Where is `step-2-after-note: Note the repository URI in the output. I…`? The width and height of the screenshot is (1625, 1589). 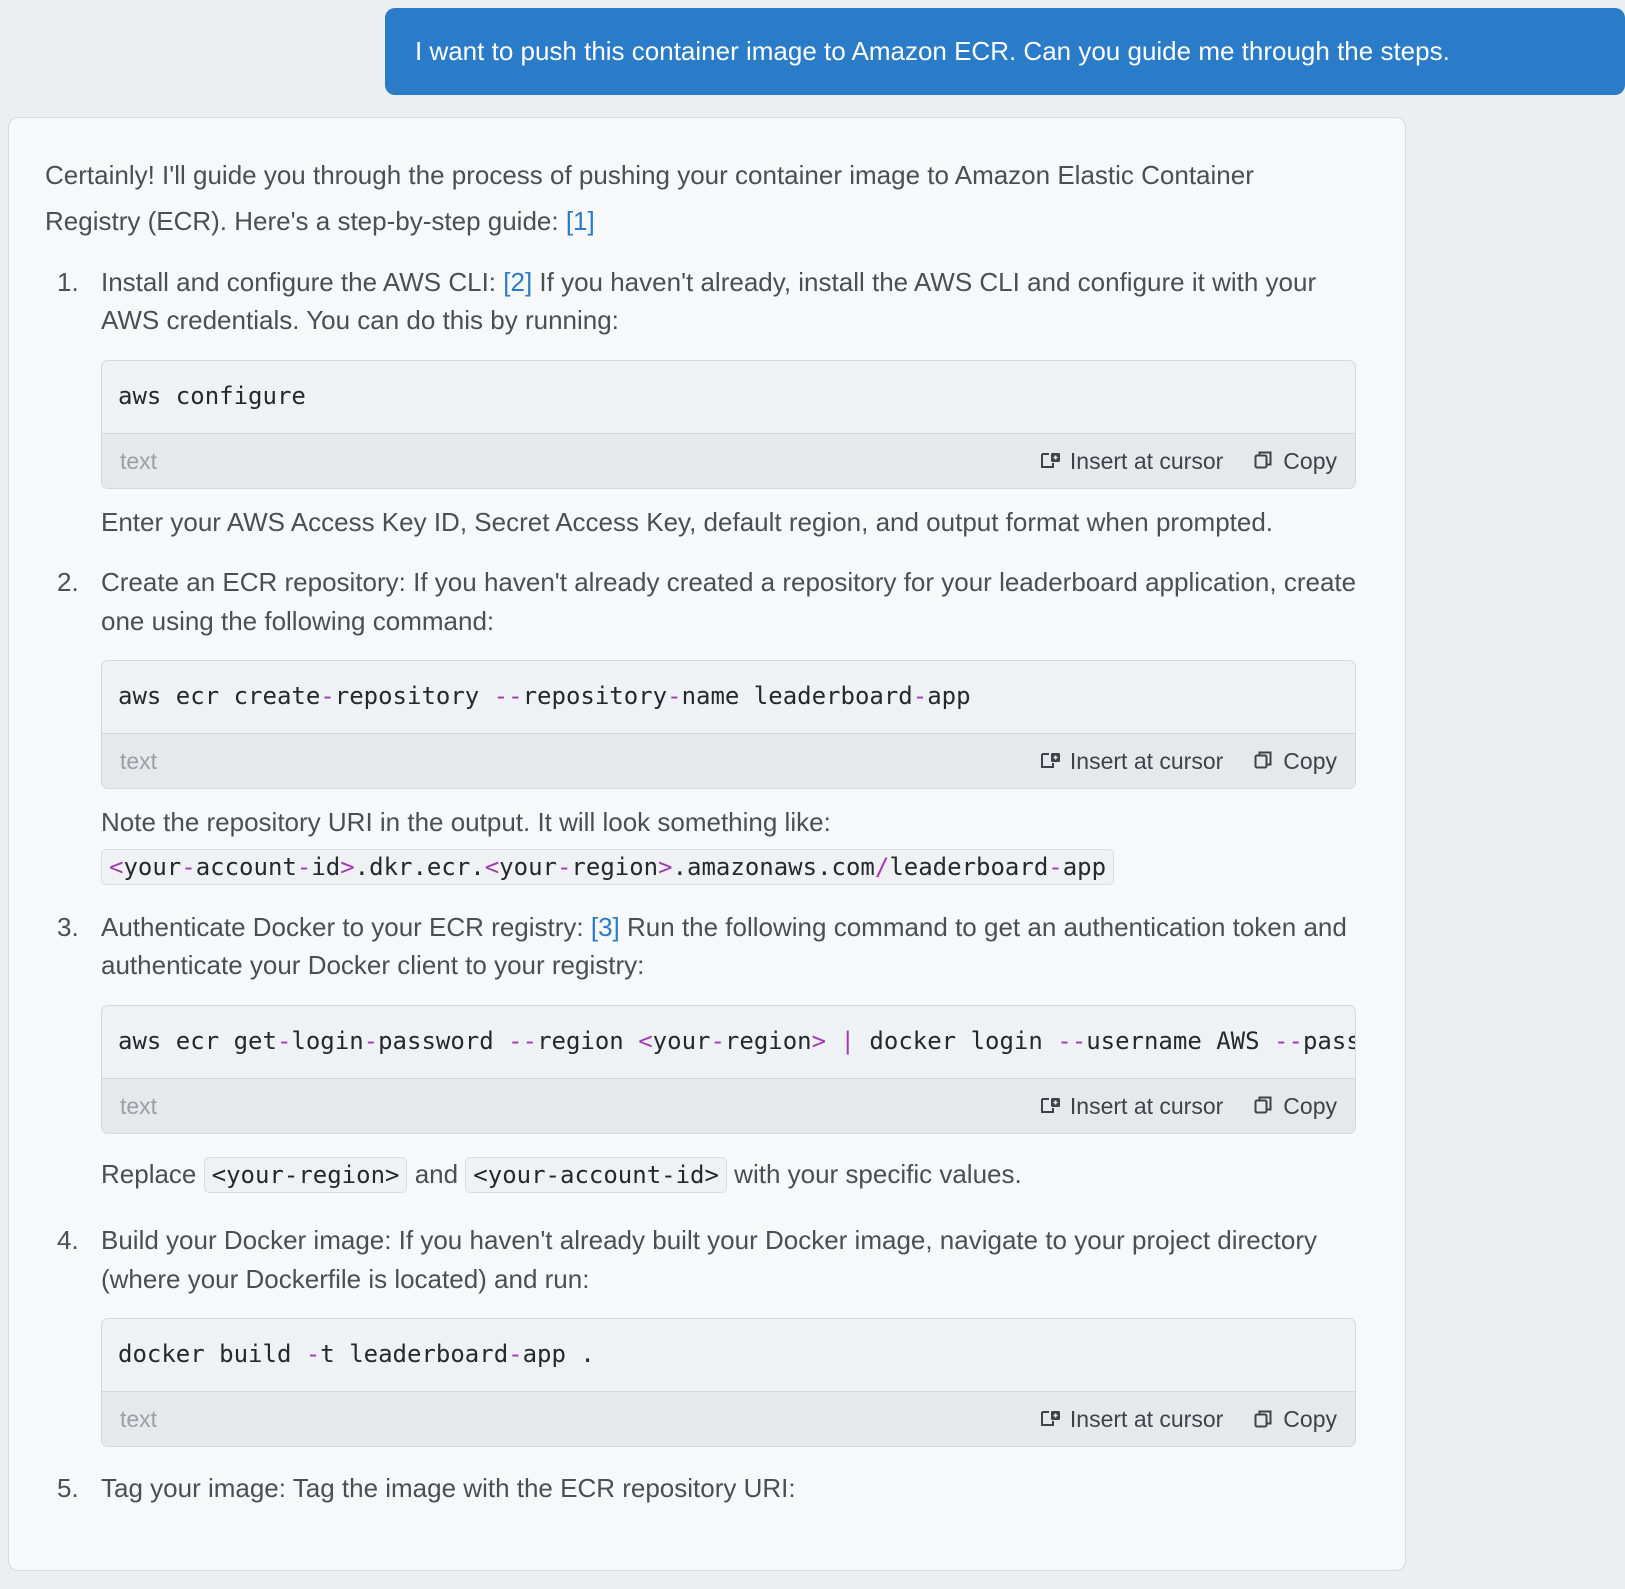 step-2-after-note: Note the repository URI in the output. I… is located at coordinates (466, 821).